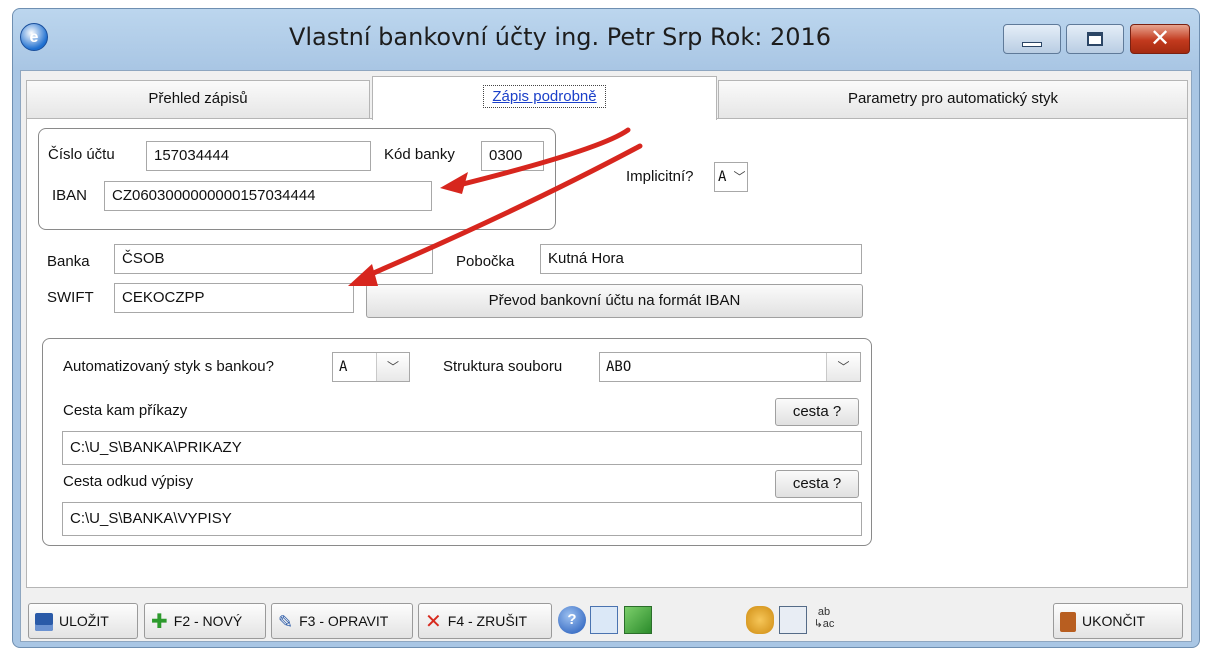  What do you see at coordinates (68, 261) in the screenshot?
I see `banka-label: Banka` at bounding box center [68, 261].